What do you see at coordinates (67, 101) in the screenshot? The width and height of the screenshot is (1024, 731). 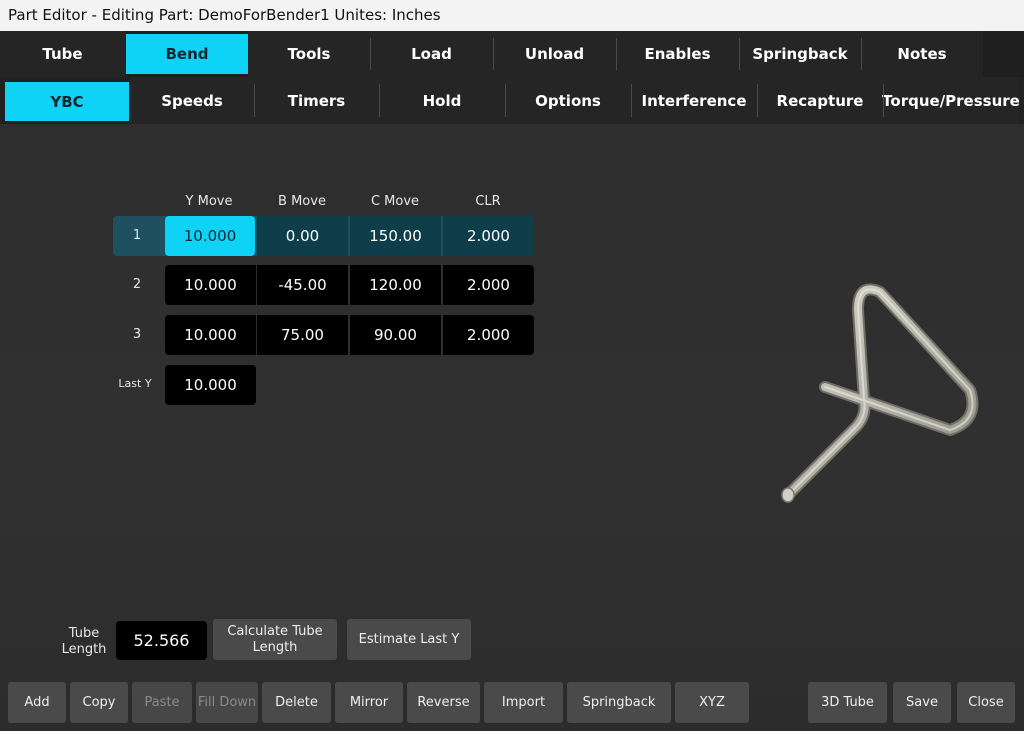 I see `tab-ybc: YBC` at bounding box center [67, 101].